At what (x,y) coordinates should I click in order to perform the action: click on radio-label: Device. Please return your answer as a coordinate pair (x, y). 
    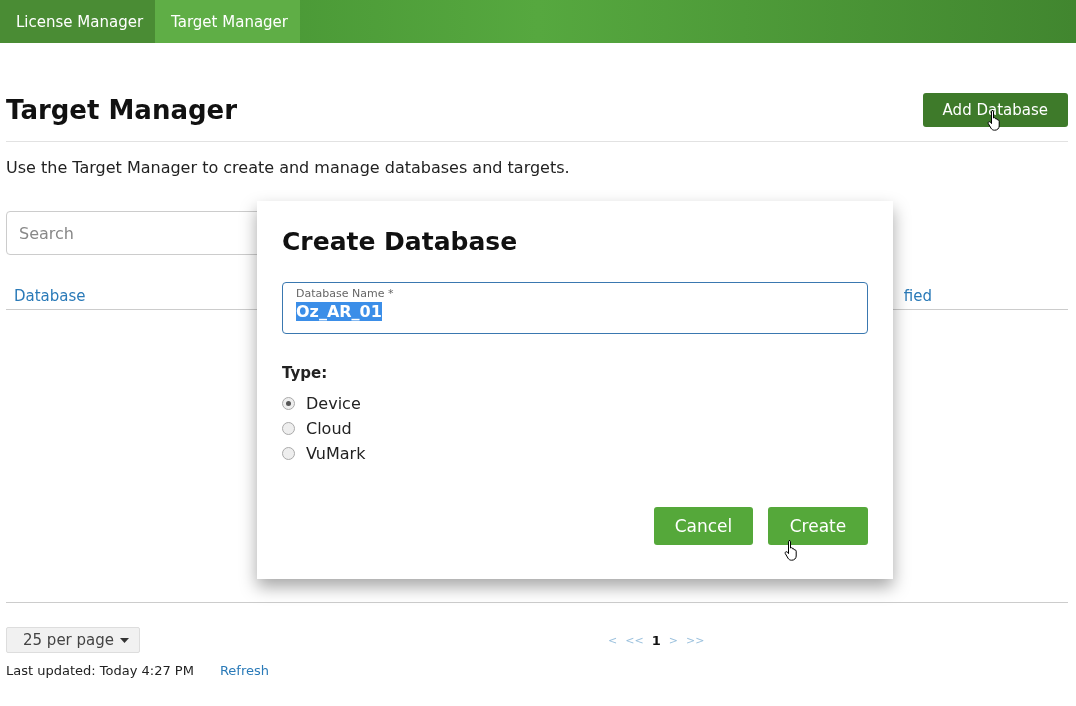
    Looking at the image, I should click on (333, 403).